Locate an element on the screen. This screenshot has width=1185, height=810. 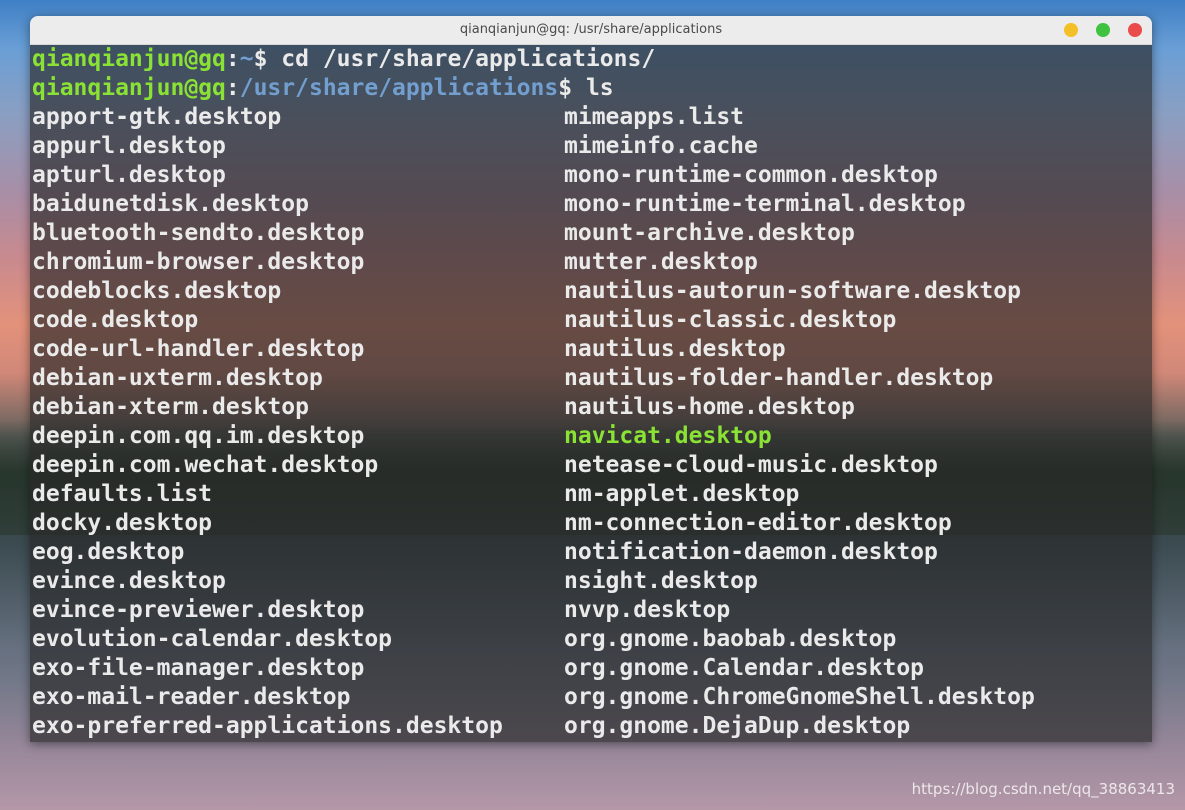
window-controls is located at coordinates (1103, 30).